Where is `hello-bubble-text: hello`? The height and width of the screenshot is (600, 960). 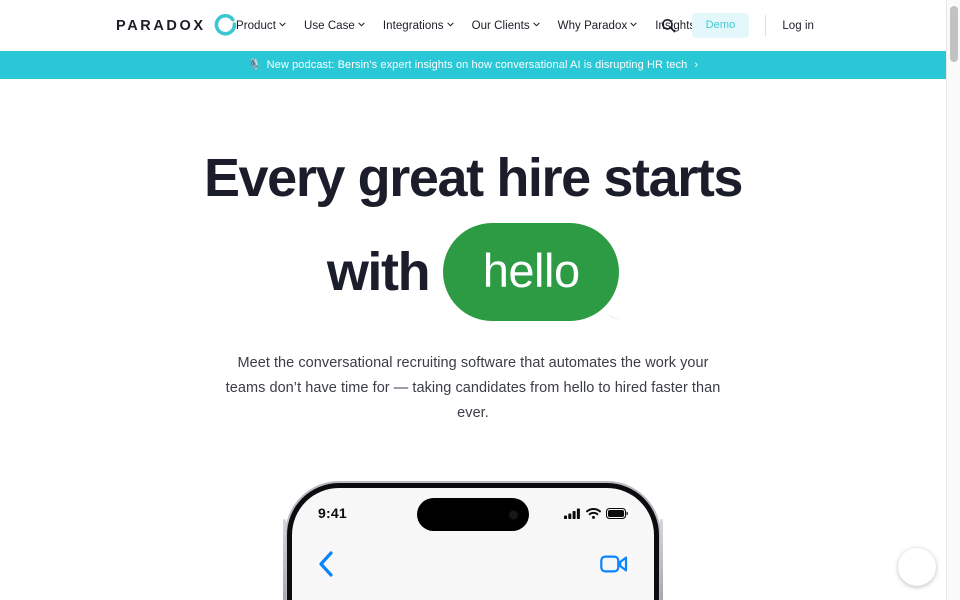
hello-bubble-text: hello is located at coordinates (531, 270).